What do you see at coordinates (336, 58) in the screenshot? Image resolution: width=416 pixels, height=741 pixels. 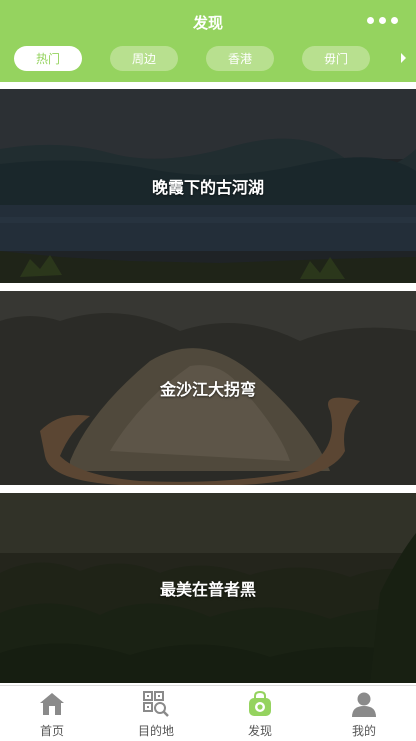 I see `tab-fourth: 毋门` at bounding box center [336, 58].